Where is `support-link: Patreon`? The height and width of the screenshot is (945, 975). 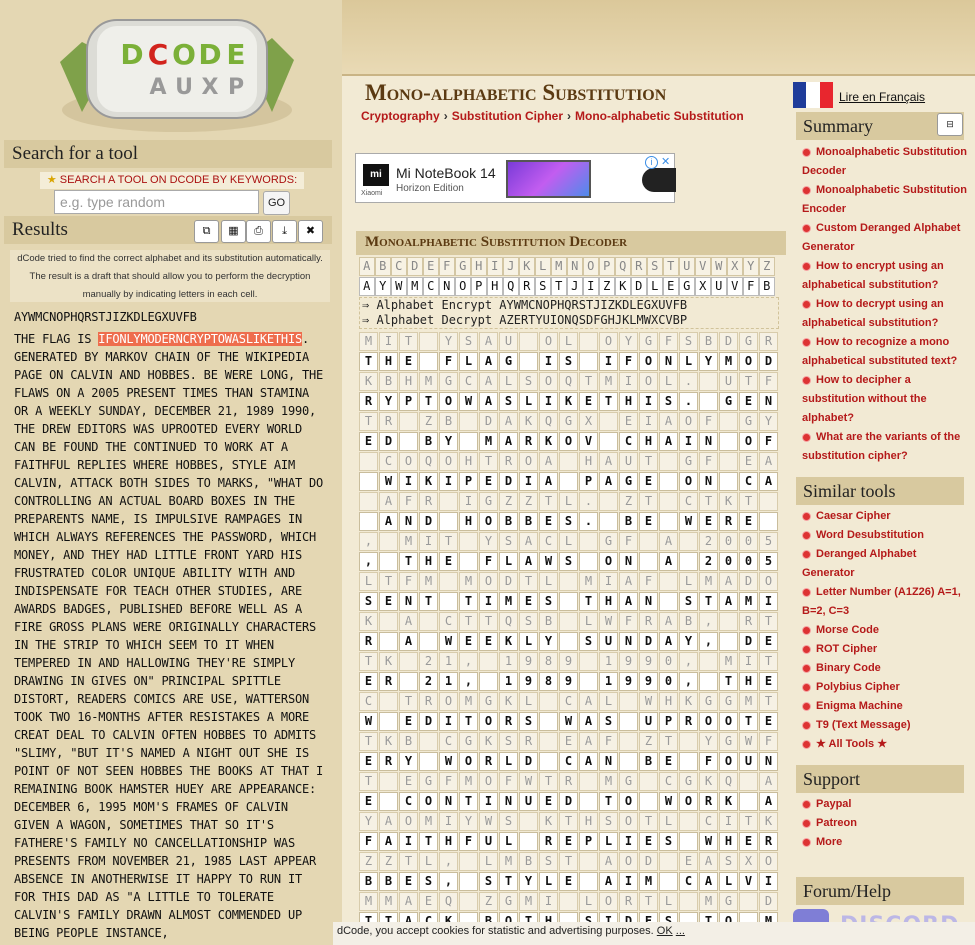
support-link: Patreon is located at coordinates (886, 823).